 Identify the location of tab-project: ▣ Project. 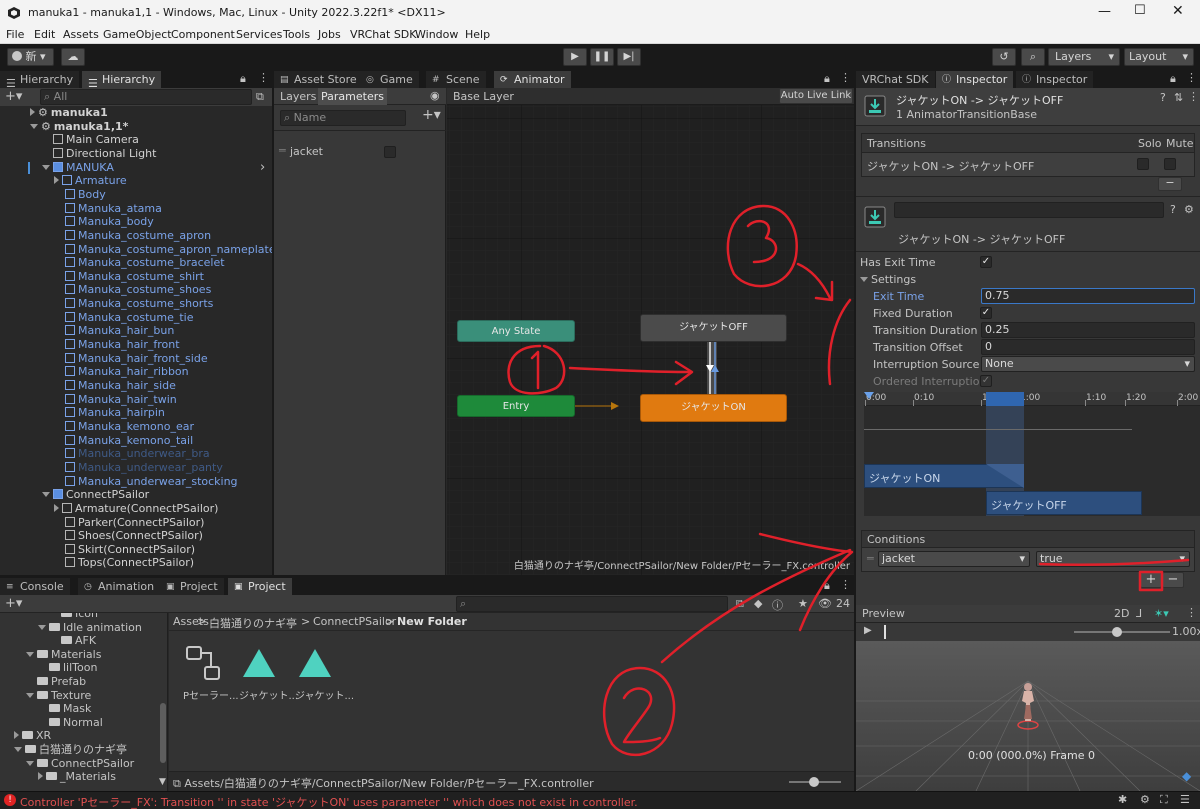
(260, 586).